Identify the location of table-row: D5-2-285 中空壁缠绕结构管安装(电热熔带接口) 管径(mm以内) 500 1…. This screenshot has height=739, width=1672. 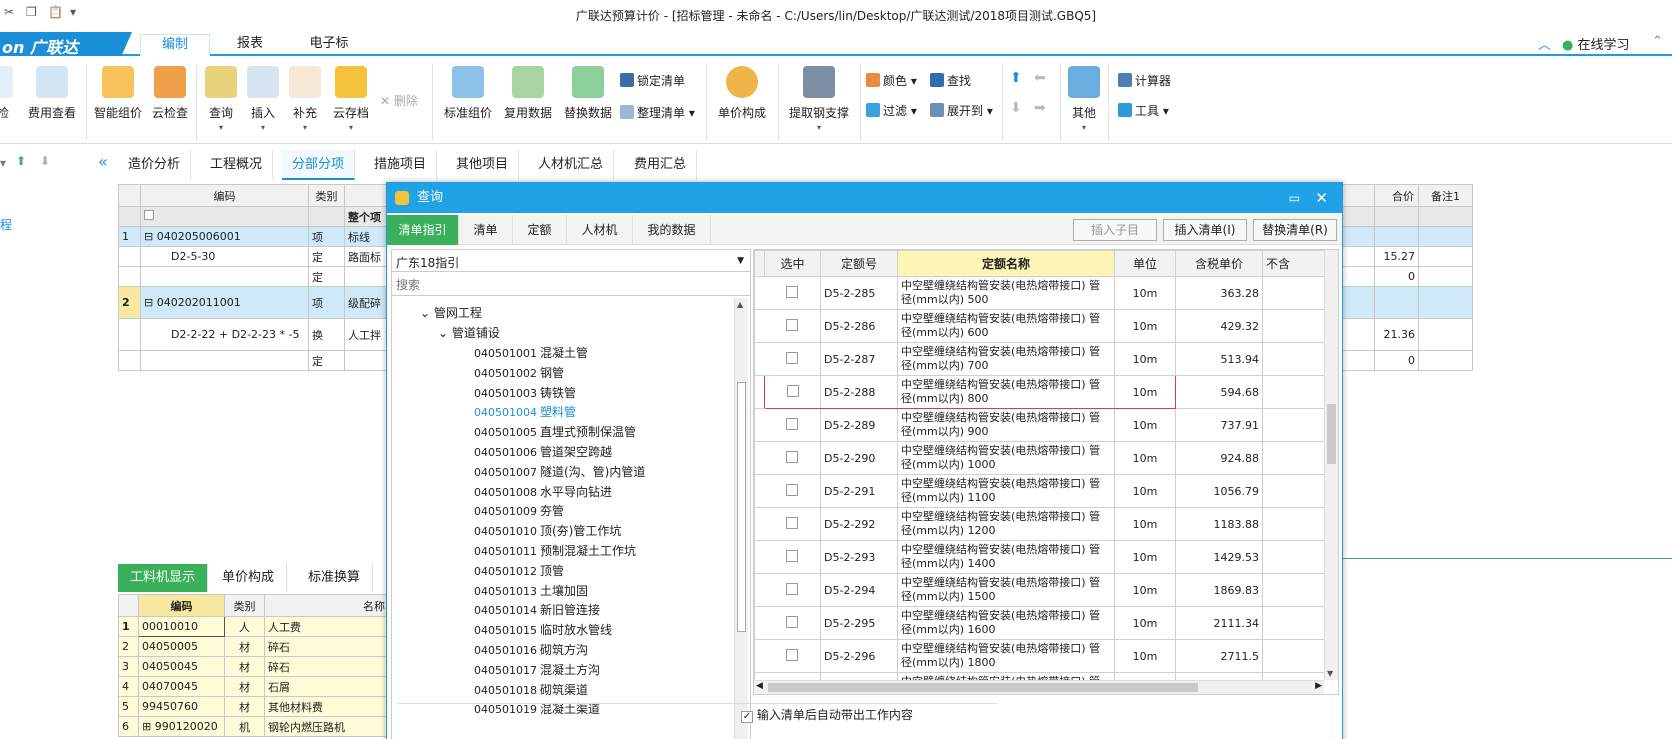
(1046, 293).